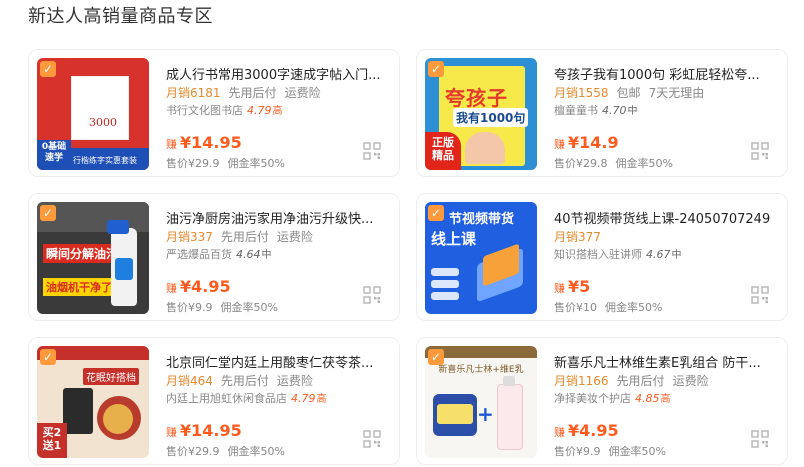 The image size is (804, 467). I want to click on shop-name: 知识搭档入驻讲师, so click(598, 254).